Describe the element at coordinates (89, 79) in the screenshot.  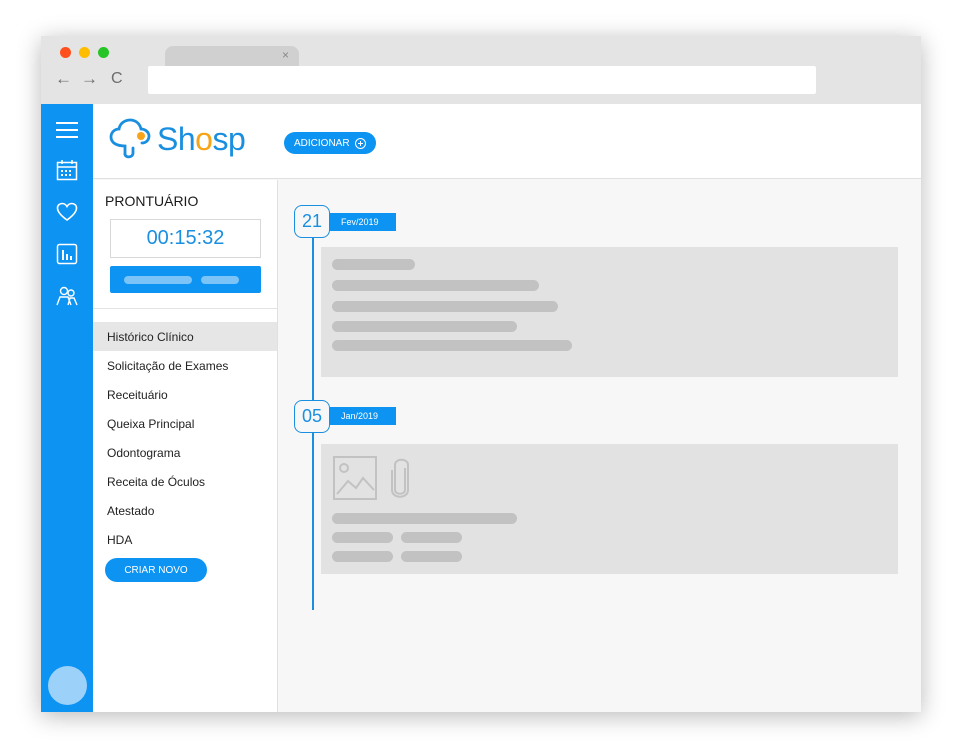
I see `forward-icon: →` at that location.